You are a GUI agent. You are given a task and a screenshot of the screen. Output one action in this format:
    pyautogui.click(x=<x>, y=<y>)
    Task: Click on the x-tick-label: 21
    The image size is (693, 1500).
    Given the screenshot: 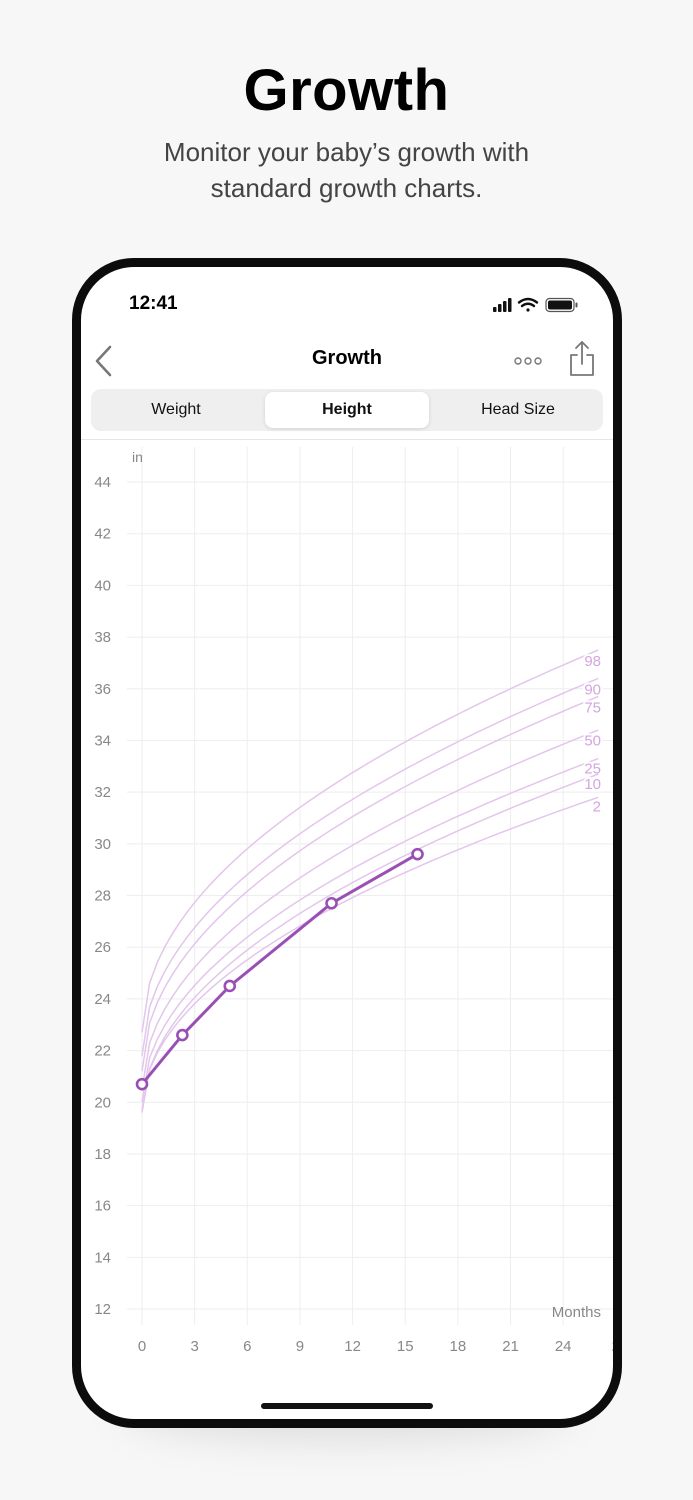 What is the action you would take?
    pyautogui.click(x=510, y=1346)
    